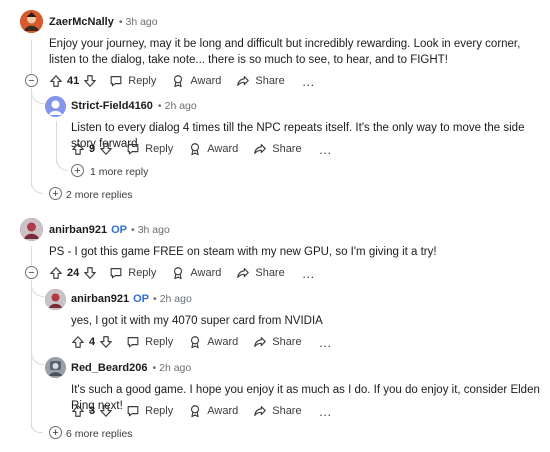 The image size is (550, 452). What do you see at coordinates (142, 273) in the screenshot?
I see `reply-label: Reply` at bounding box center [142, 273].